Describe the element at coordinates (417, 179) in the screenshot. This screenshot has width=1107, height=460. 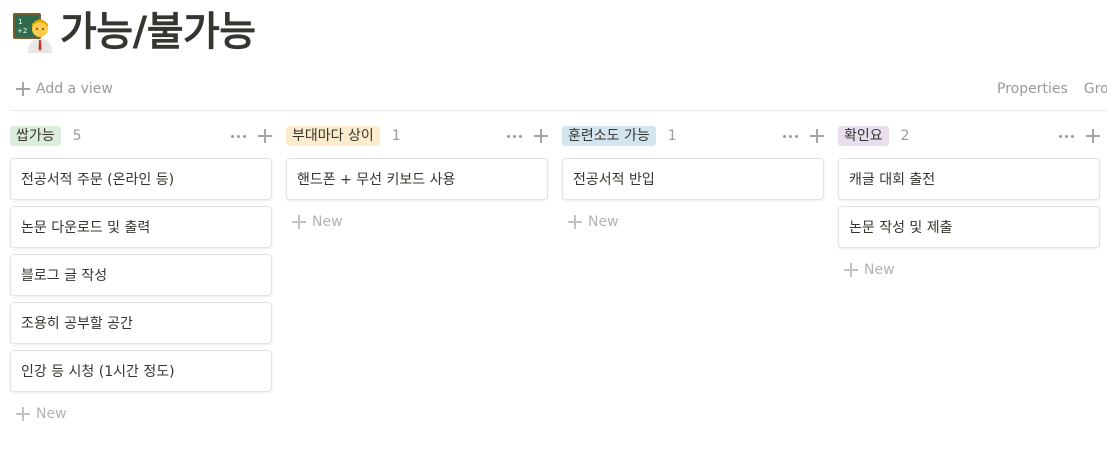
I see `board-card: 핸드폰 + 무선 키보드 사용` at that location.